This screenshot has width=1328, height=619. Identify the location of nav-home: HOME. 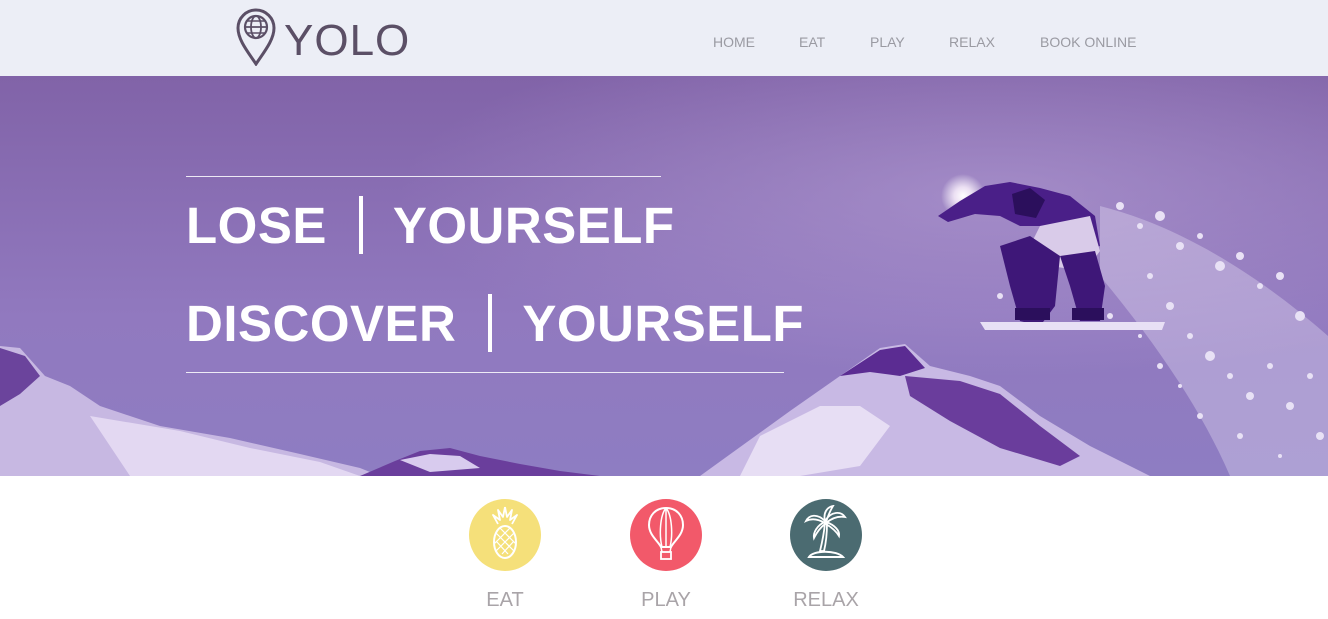
(734, 42).